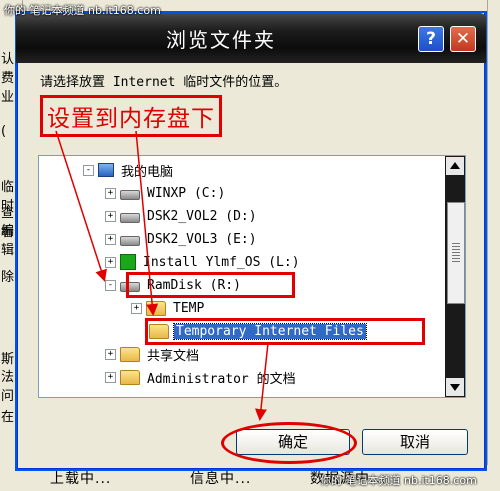 This screenshot has width=500, height=491. I want to click on arrow-up-icon, so click(455, 165).